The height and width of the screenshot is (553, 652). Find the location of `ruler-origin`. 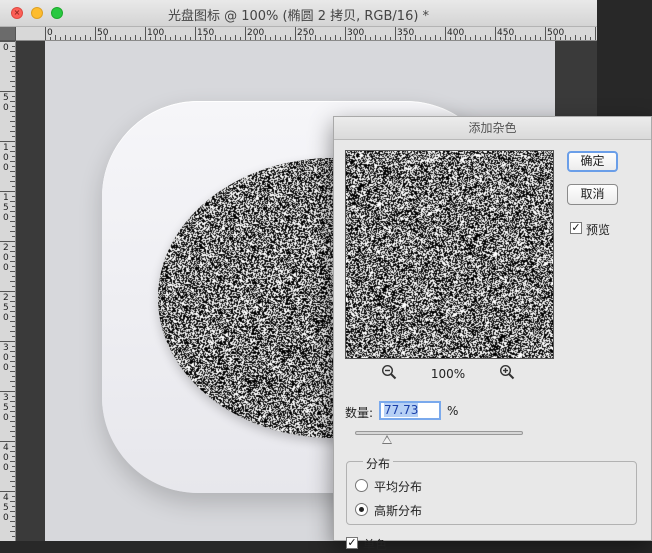

ruler-origin is located at coordinates (8, 34).